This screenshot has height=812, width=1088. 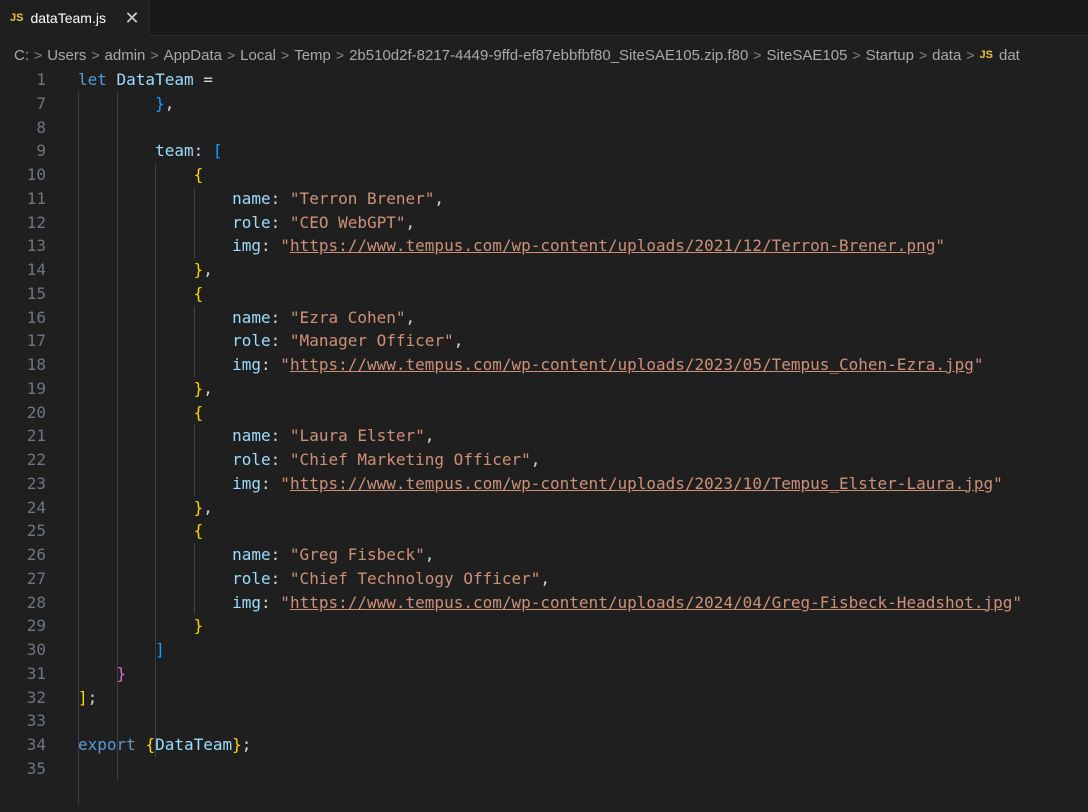 I want to click on code-line: 7 },, so click(x=544, y=104).